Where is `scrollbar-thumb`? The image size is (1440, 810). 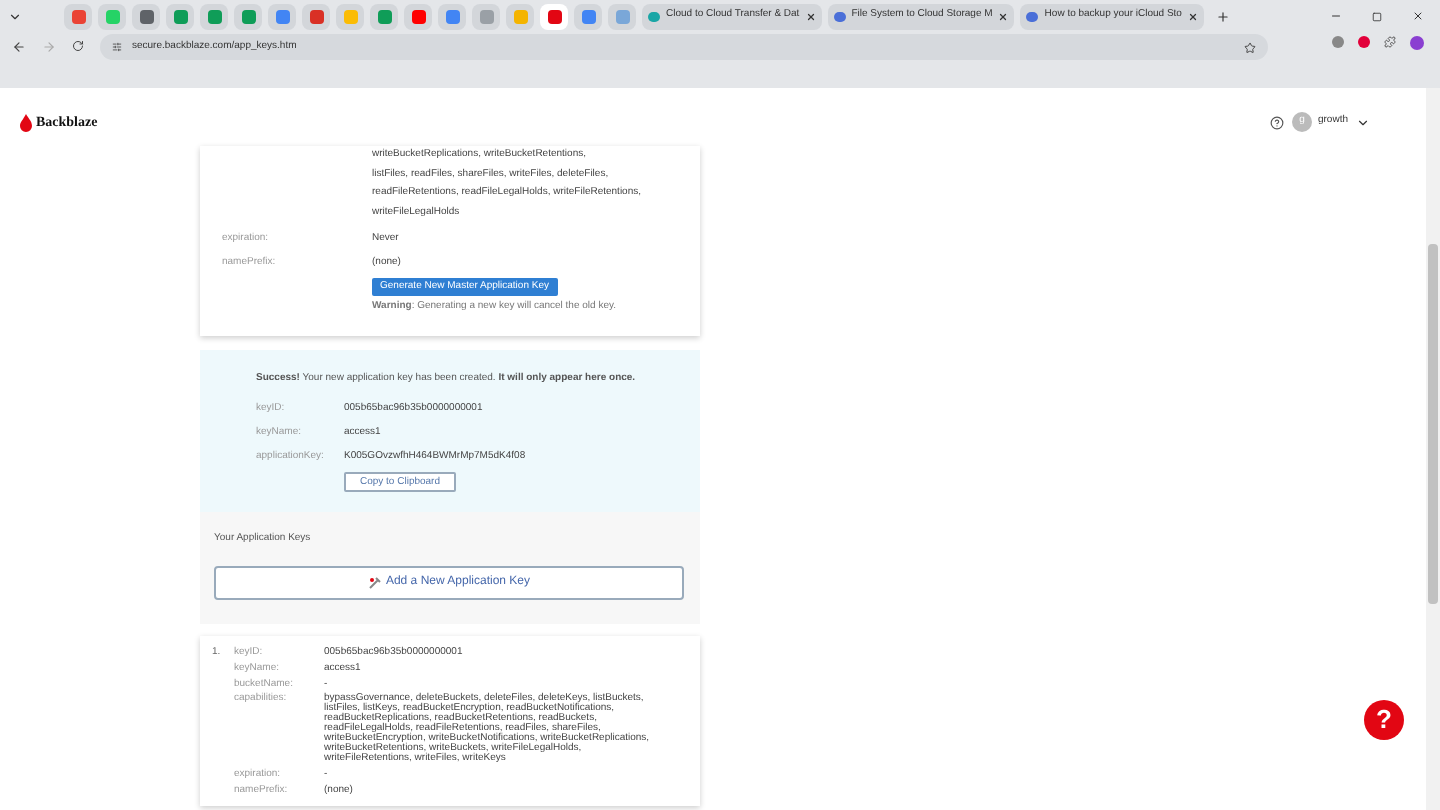 scrollbar-thumb is located at coordinates (1433, 424).